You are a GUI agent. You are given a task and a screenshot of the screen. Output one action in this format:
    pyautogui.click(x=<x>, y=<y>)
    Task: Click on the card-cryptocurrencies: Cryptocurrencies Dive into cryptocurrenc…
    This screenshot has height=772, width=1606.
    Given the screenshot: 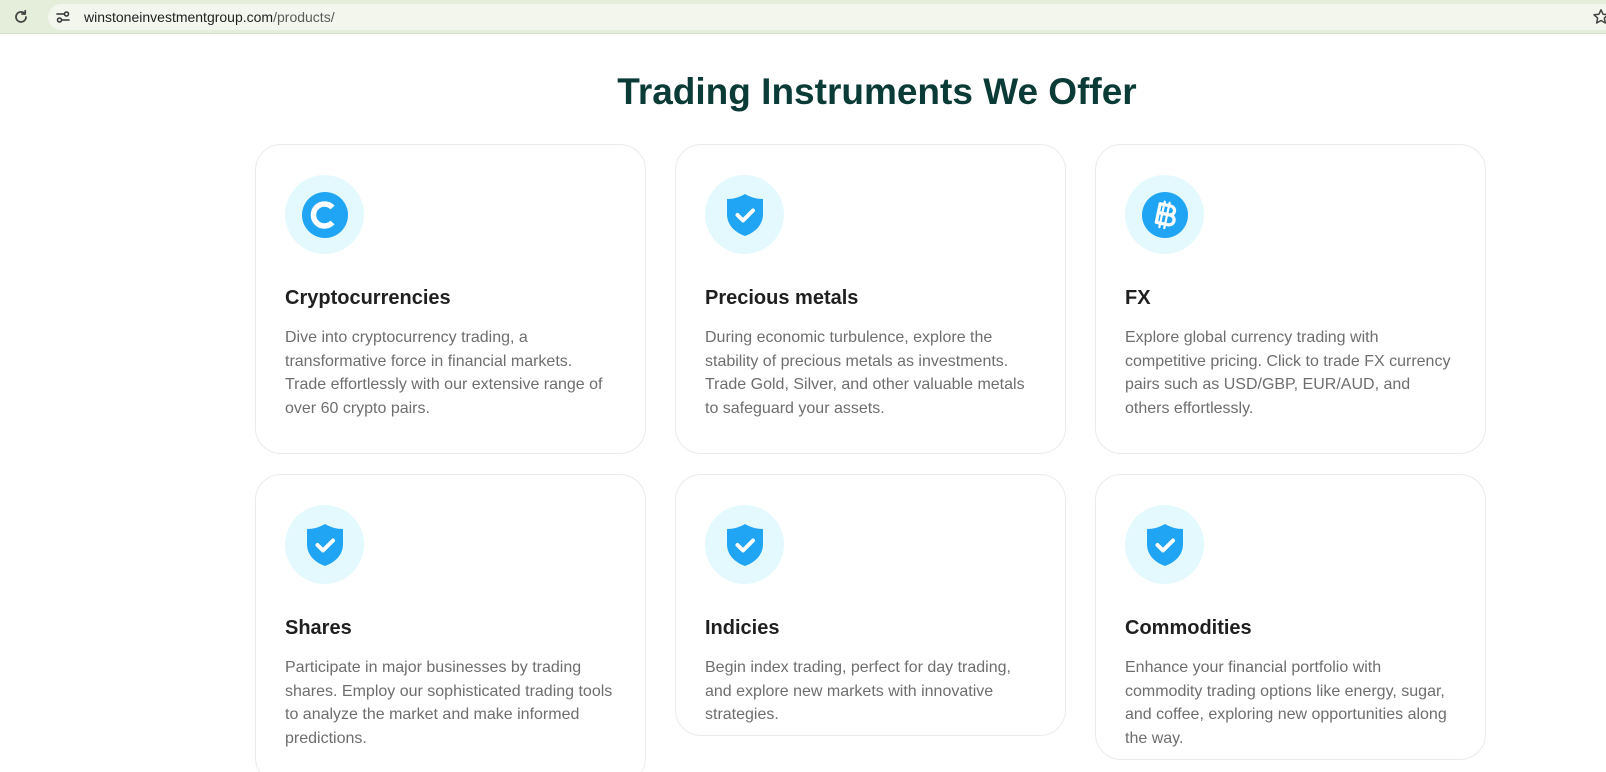 What is the action you would take?
    pyautogui.click(x=450, y=299)
    